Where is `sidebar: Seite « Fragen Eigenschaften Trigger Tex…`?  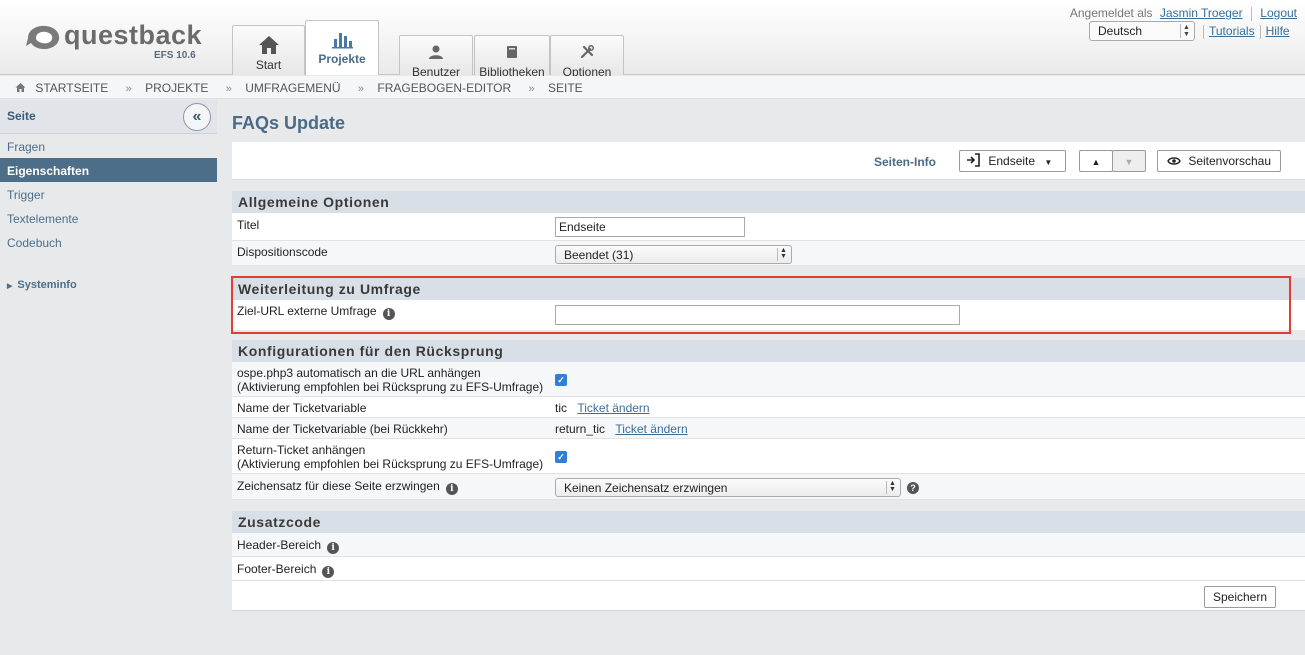 sidebar: Seite « Fragen Eigenschaften Trigger Tex… is located at coordinates (108, 195).